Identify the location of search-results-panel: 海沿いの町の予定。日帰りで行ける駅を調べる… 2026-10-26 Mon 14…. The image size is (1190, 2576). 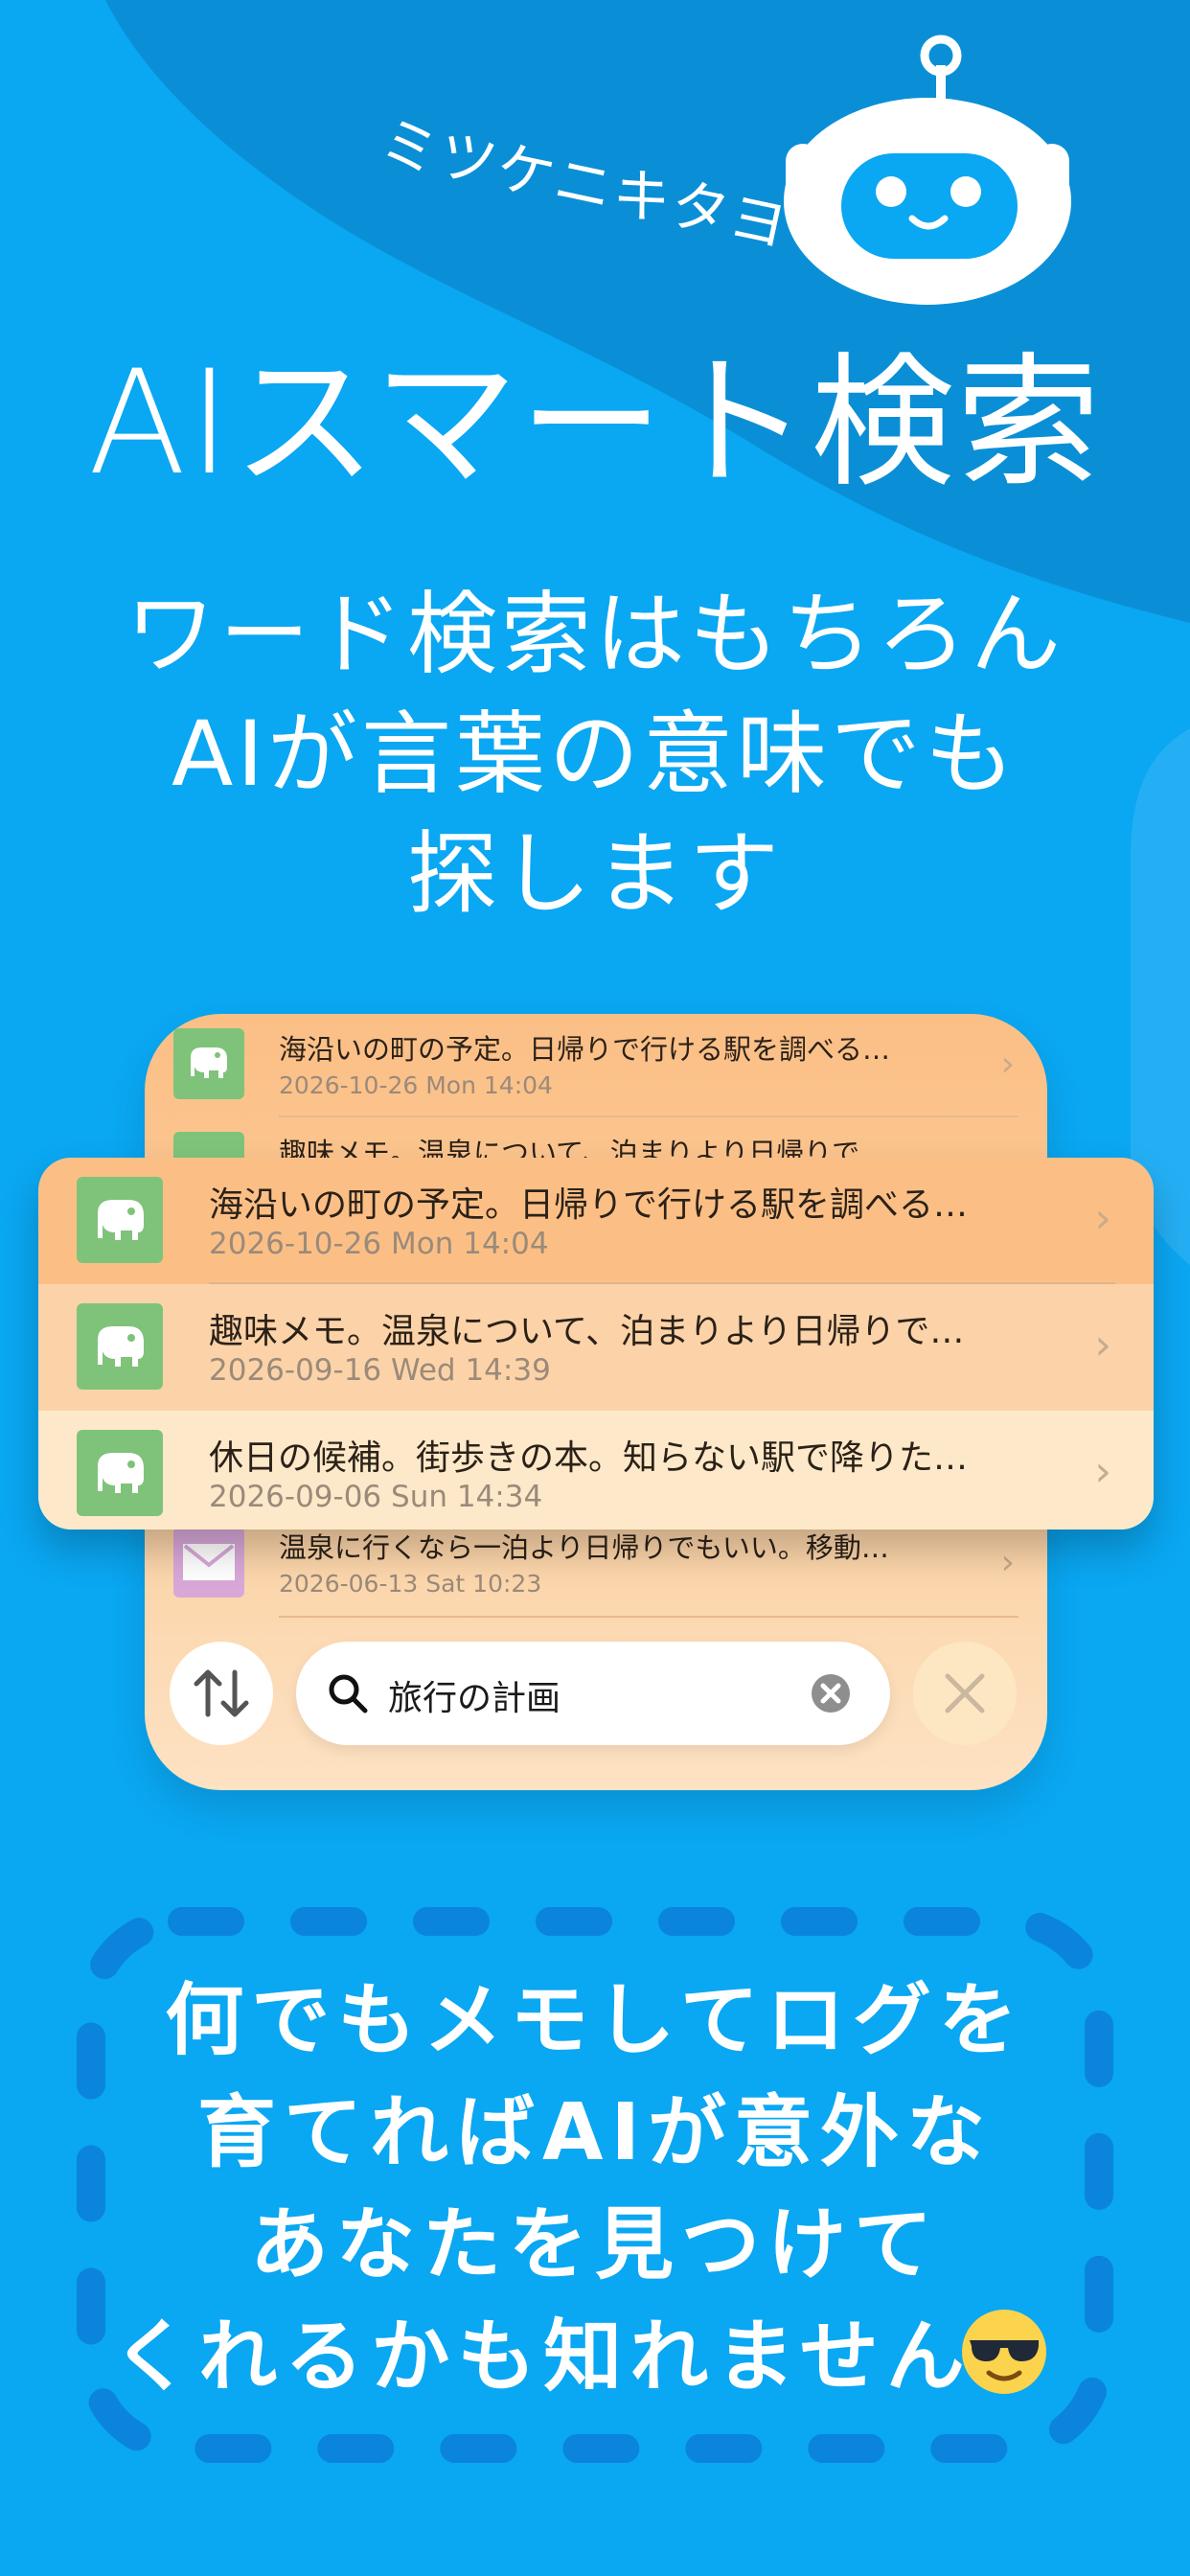
(596, 1344).